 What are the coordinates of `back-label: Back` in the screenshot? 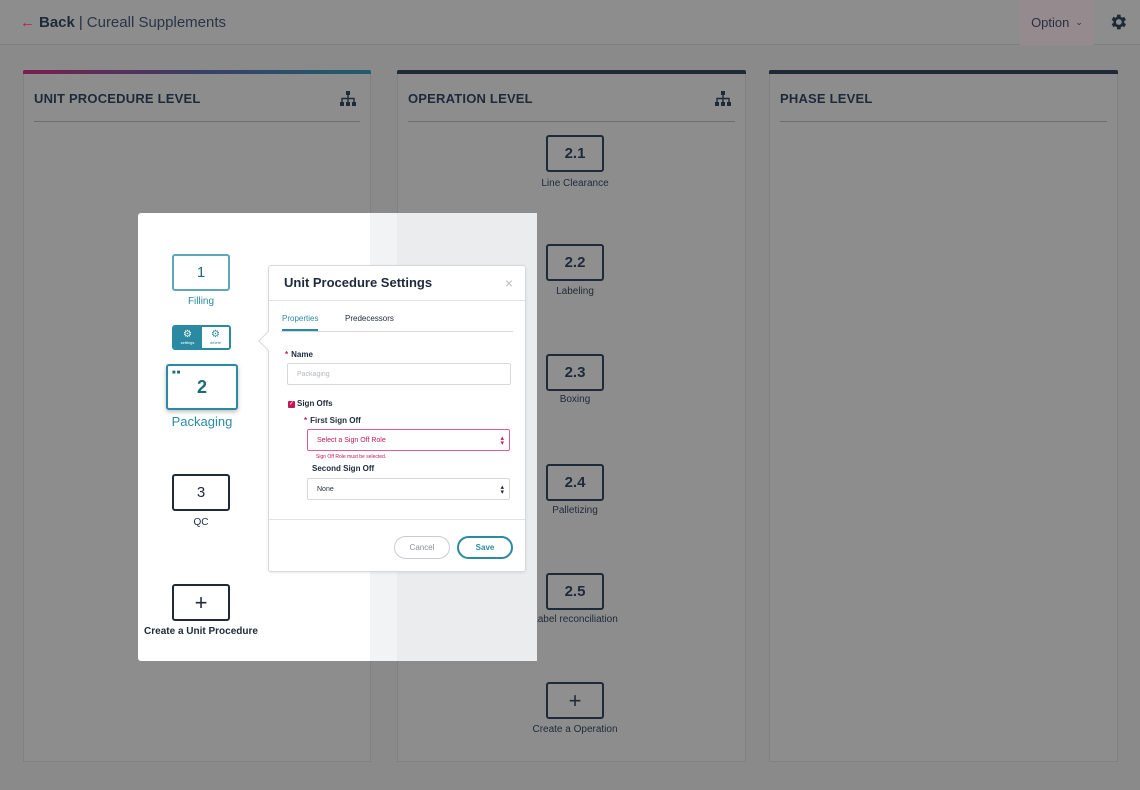 It's located at (57, 22).